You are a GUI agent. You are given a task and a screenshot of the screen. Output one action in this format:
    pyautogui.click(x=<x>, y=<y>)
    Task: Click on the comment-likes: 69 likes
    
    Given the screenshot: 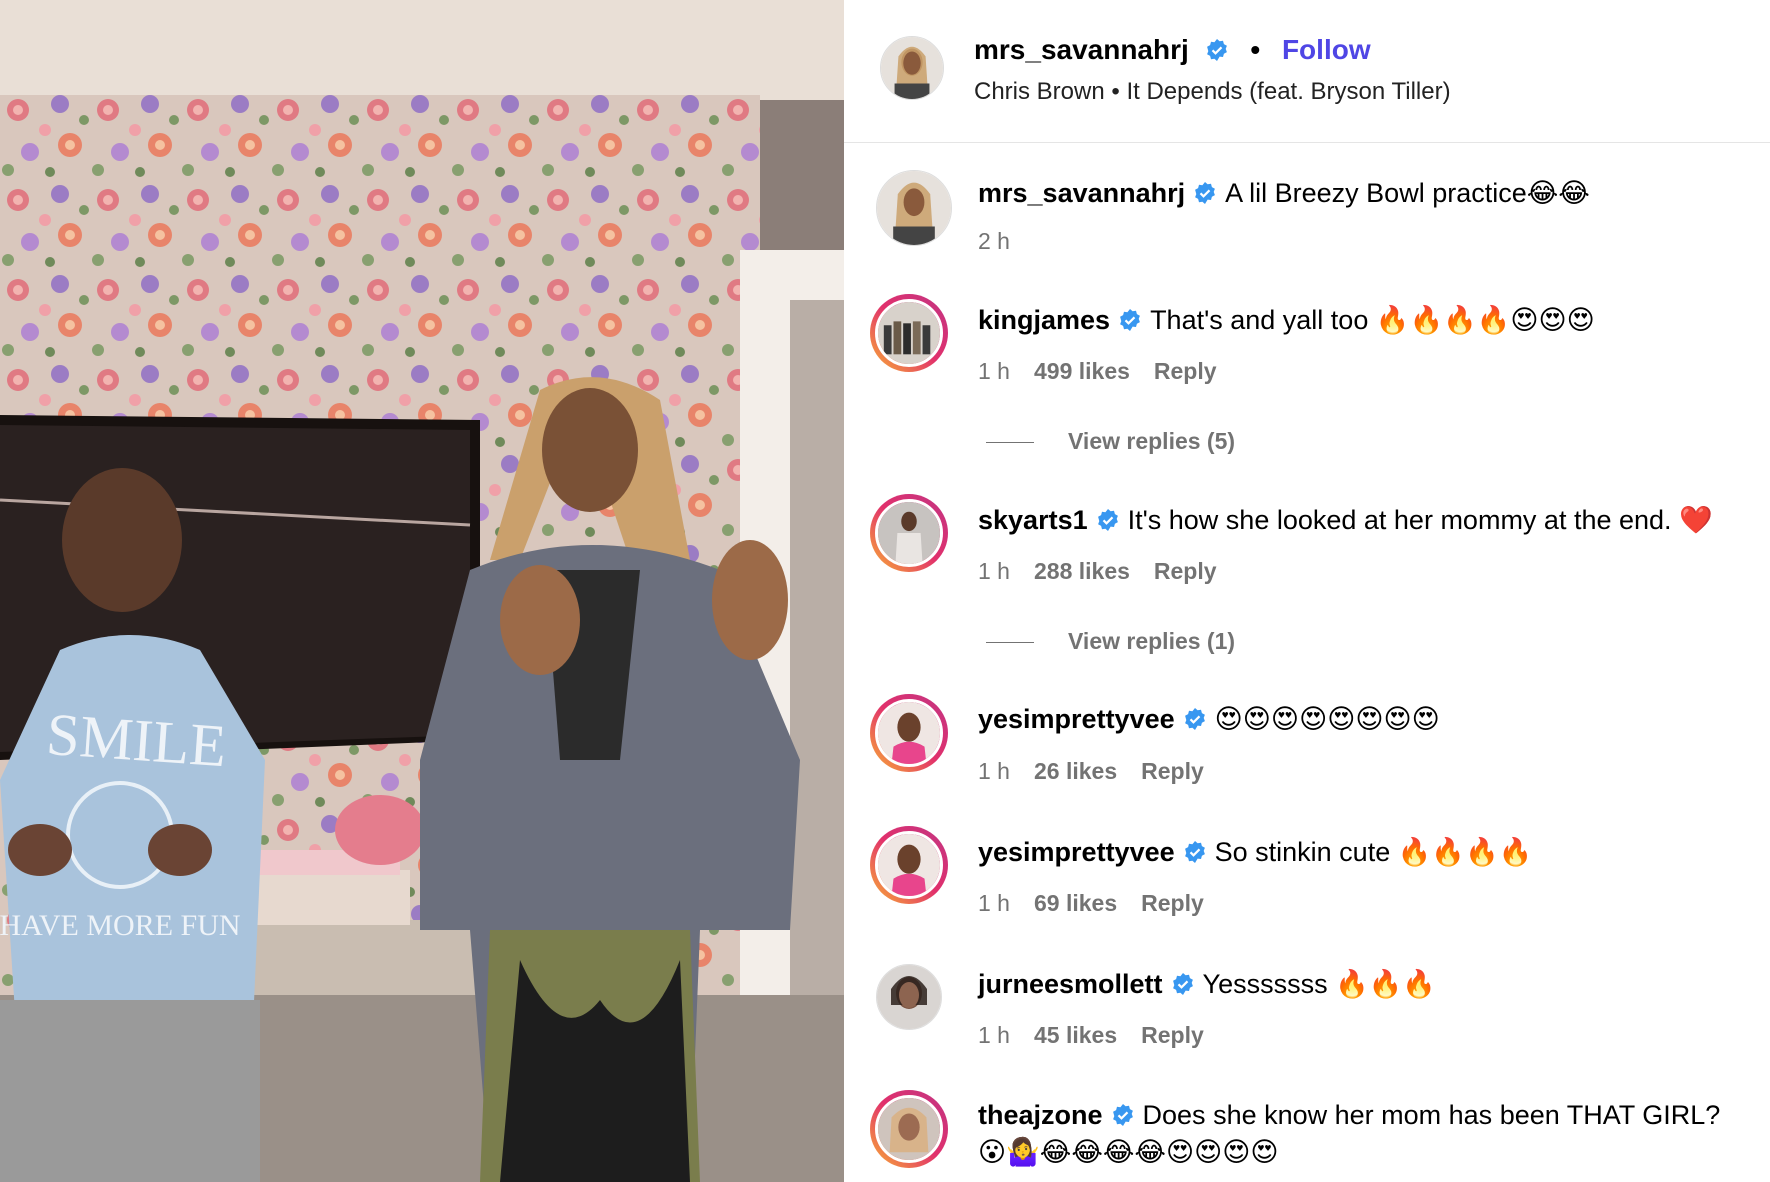 What is the action you would take?
    pyautogui.click(x=1075, y=903)
    